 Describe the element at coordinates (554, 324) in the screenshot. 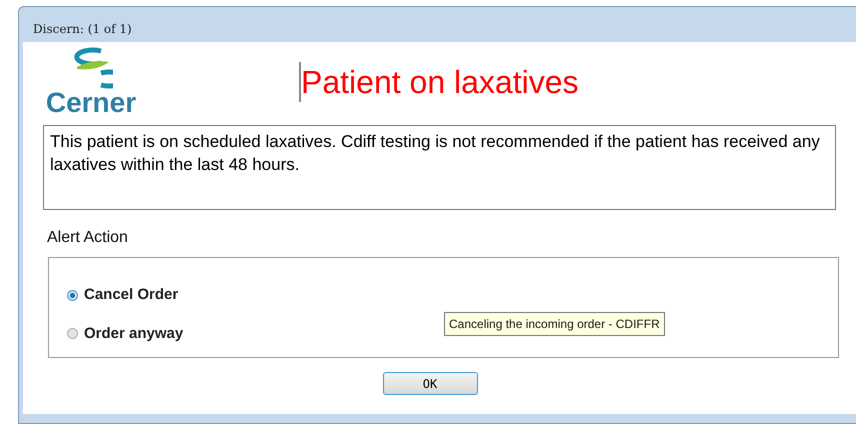

I see `tooltip: Canceling the incoming order - CDIFFR` at that location.